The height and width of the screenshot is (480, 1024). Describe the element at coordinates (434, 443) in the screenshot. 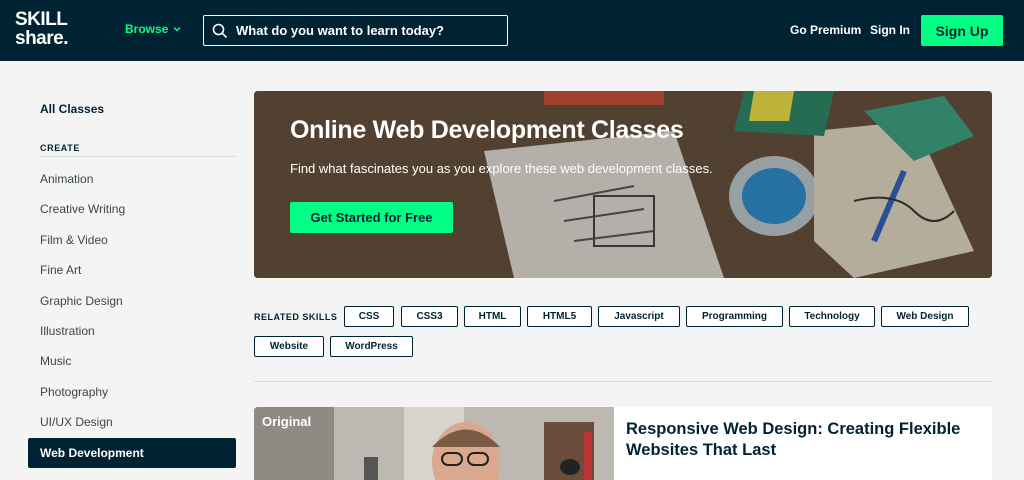

I see `class-thumbnail: Original` at that location.